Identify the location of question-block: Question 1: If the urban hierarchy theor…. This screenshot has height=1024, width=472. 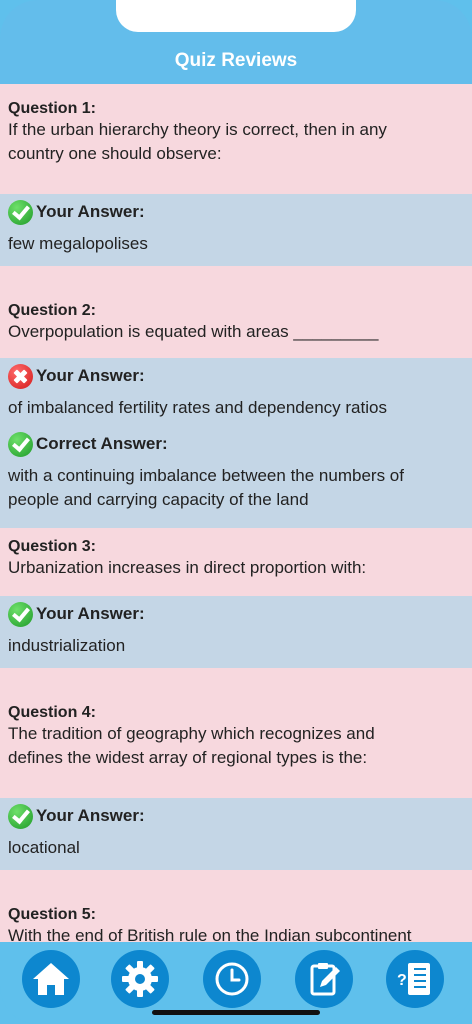
(236, 139).